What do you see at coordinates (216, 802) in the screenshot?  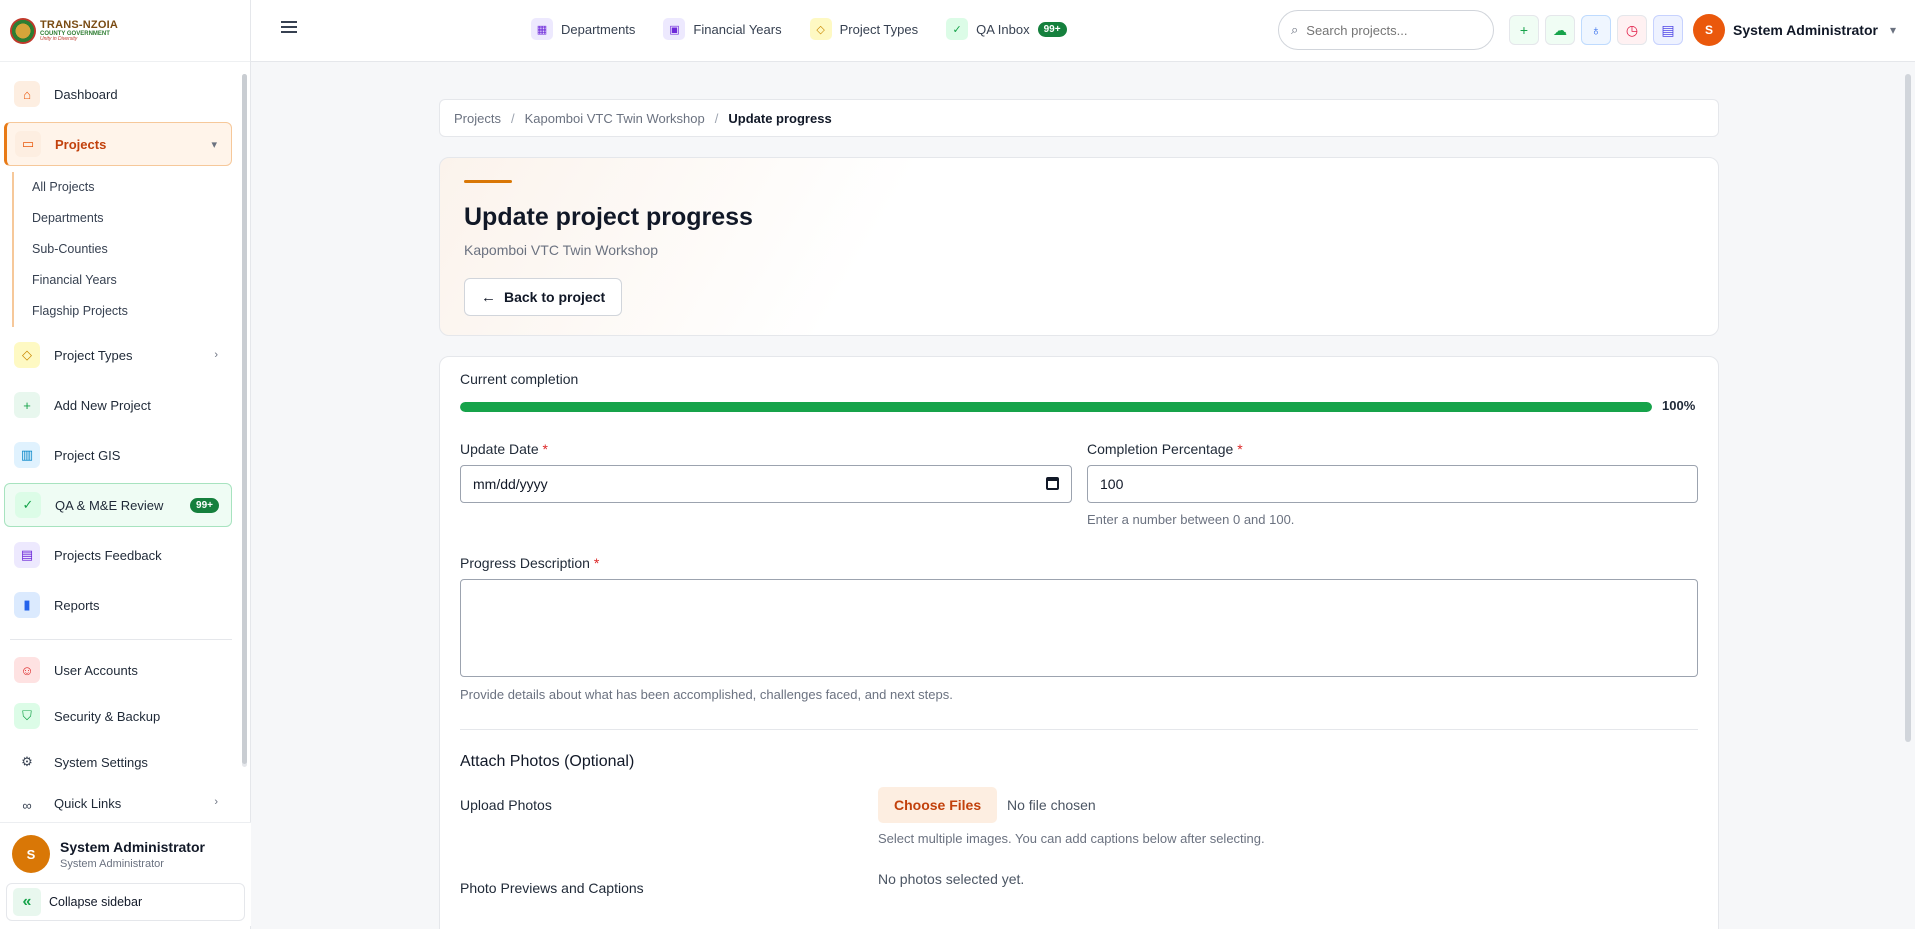 I see `chevron-right-icon: ›` at bounding box center [216, 802].